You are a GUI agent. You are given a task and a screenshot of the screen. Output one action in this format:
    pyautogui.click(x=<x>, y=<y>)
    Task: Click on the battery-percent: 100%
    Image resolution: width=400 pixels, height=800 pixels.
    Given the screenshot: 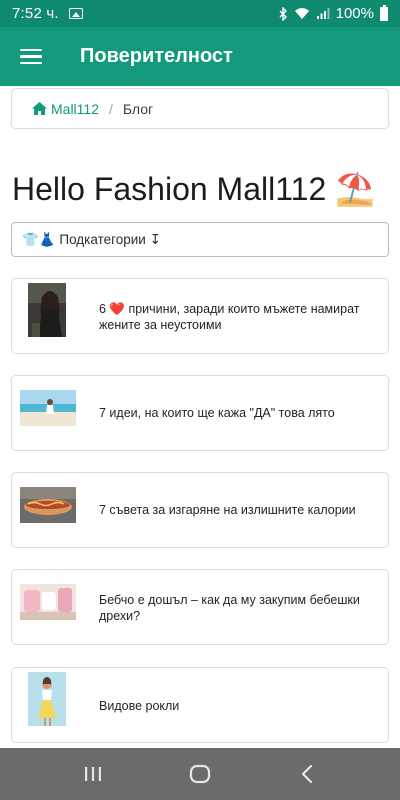 What is the action you would take?
    pyautogui.click(x=354, y=13)
    